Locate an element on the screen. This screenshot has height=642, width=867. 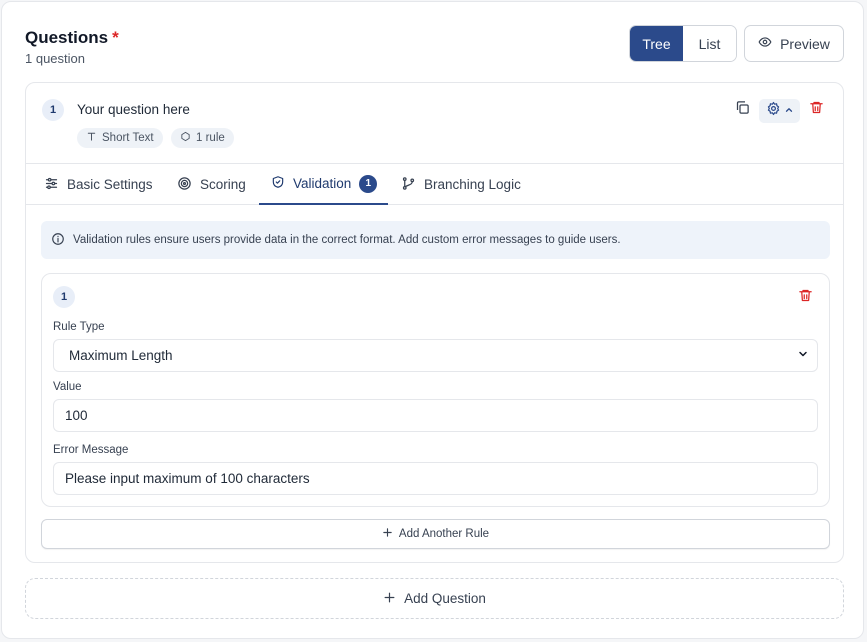
delete-question-button is located at coordinates (816, 110).